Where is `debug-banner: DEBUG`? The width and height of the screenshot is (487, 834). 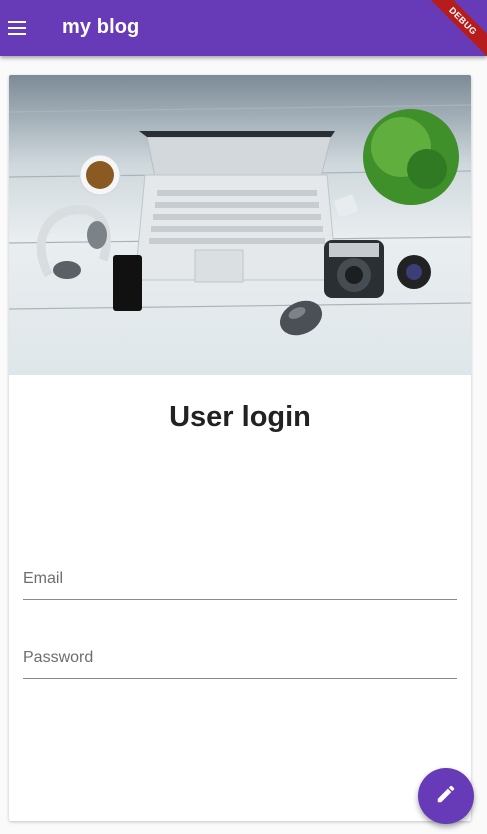 debug-banner: DEBUG is located at coordinates (452, 28).